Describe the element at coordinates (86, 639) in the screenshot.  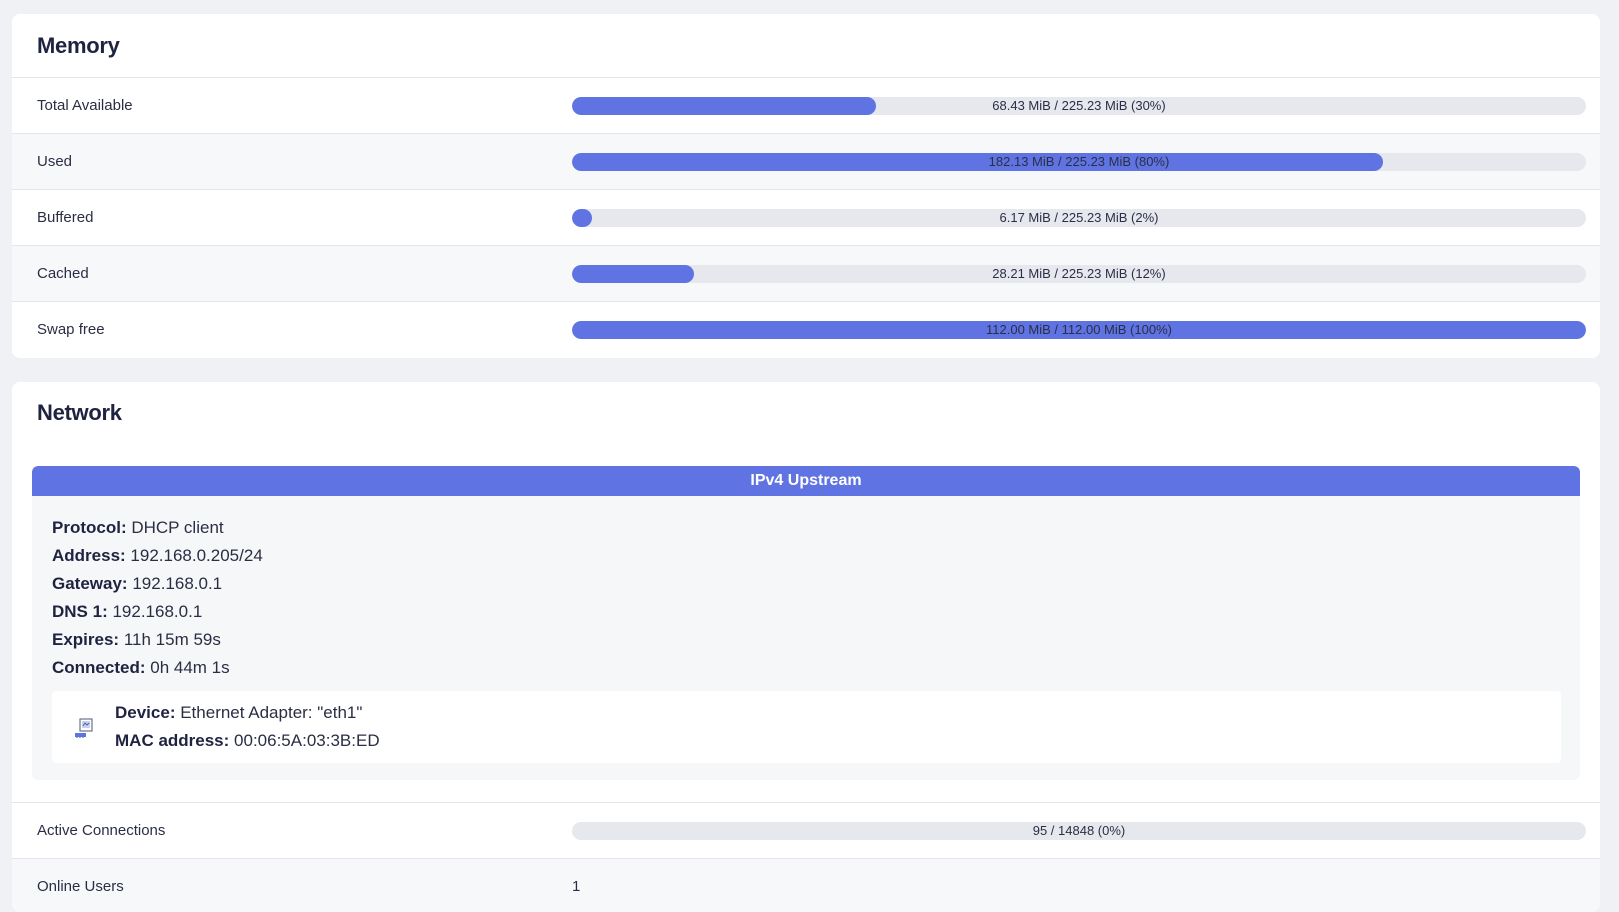
I see `expires-key: Expires:` at that location.